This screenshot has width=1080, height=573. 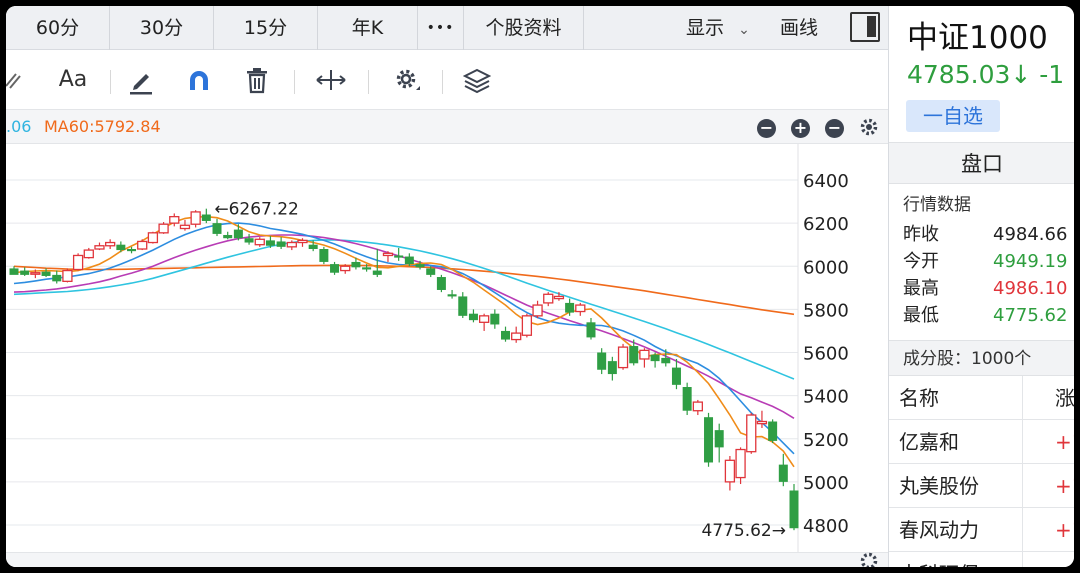 What do you see at coordinates (981, 559) in the screenshot?
I see `list-item: 中科环保` at bounding box center [981, 559].